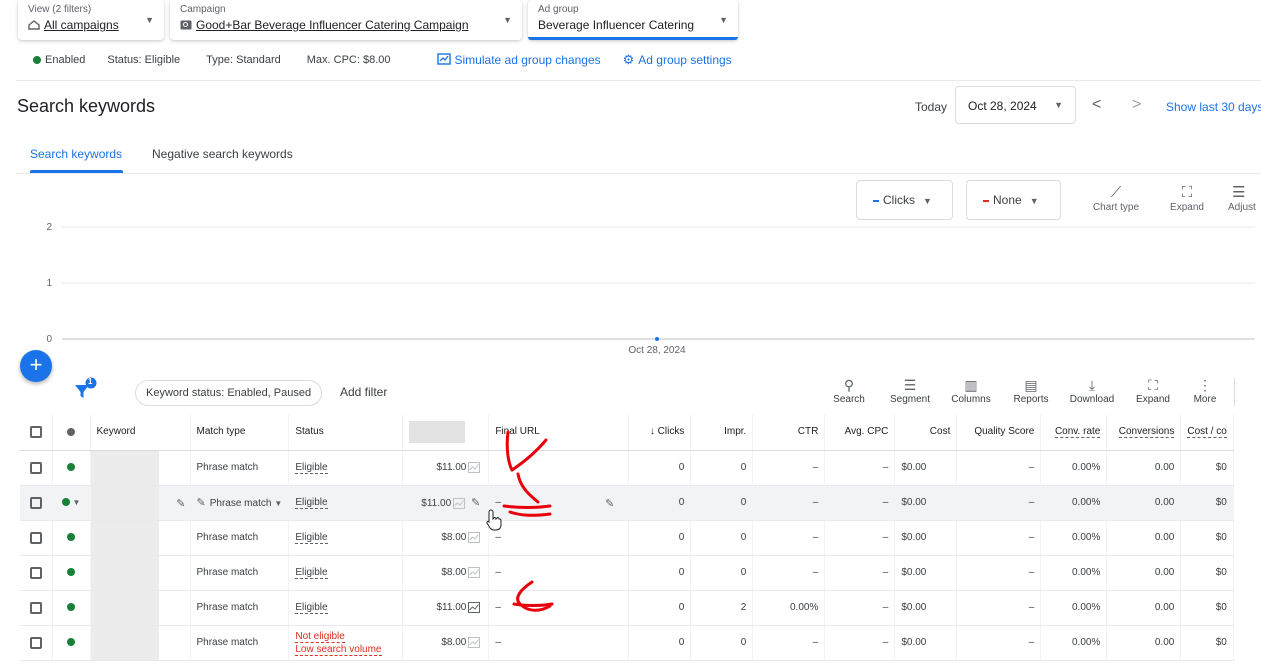 The height and width of the screenshot is (672, 1261). Describe the element at coordinates (926, 573) in the screenshot. I see `cost-value: $0.00` at that location.